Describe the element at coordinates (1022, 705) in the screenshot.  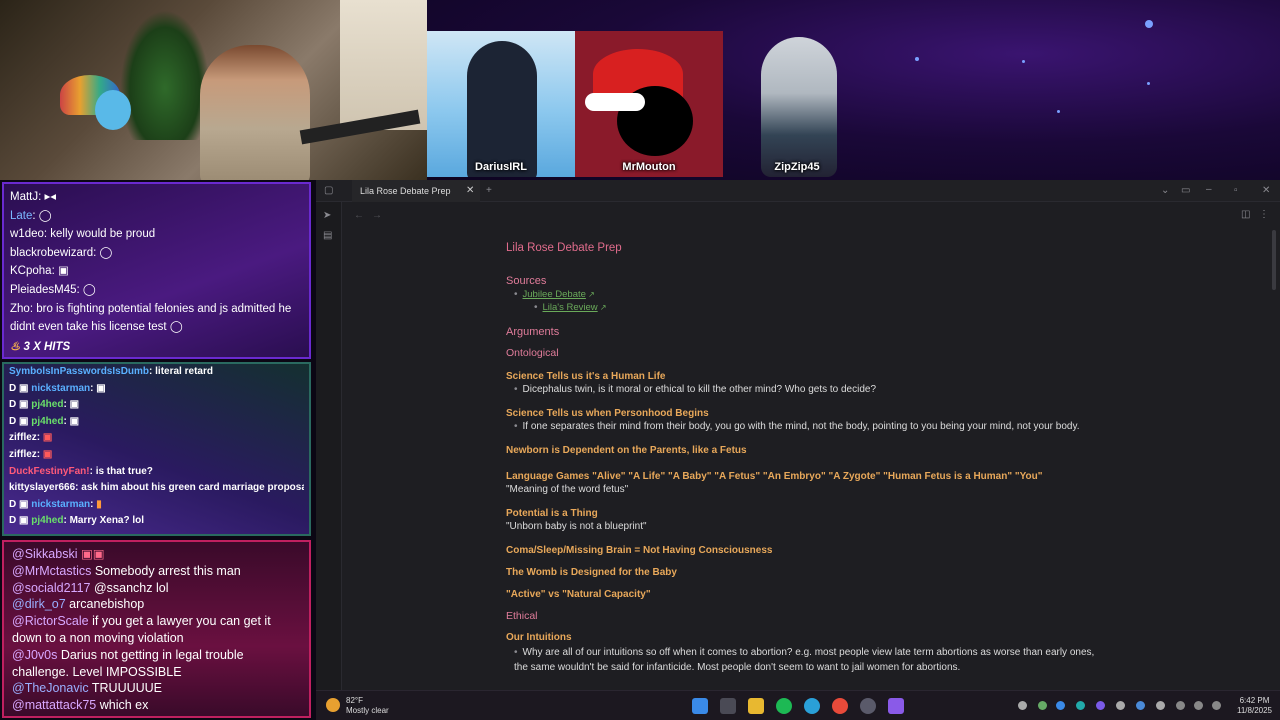
I see `tray-expand-icon` at that location.